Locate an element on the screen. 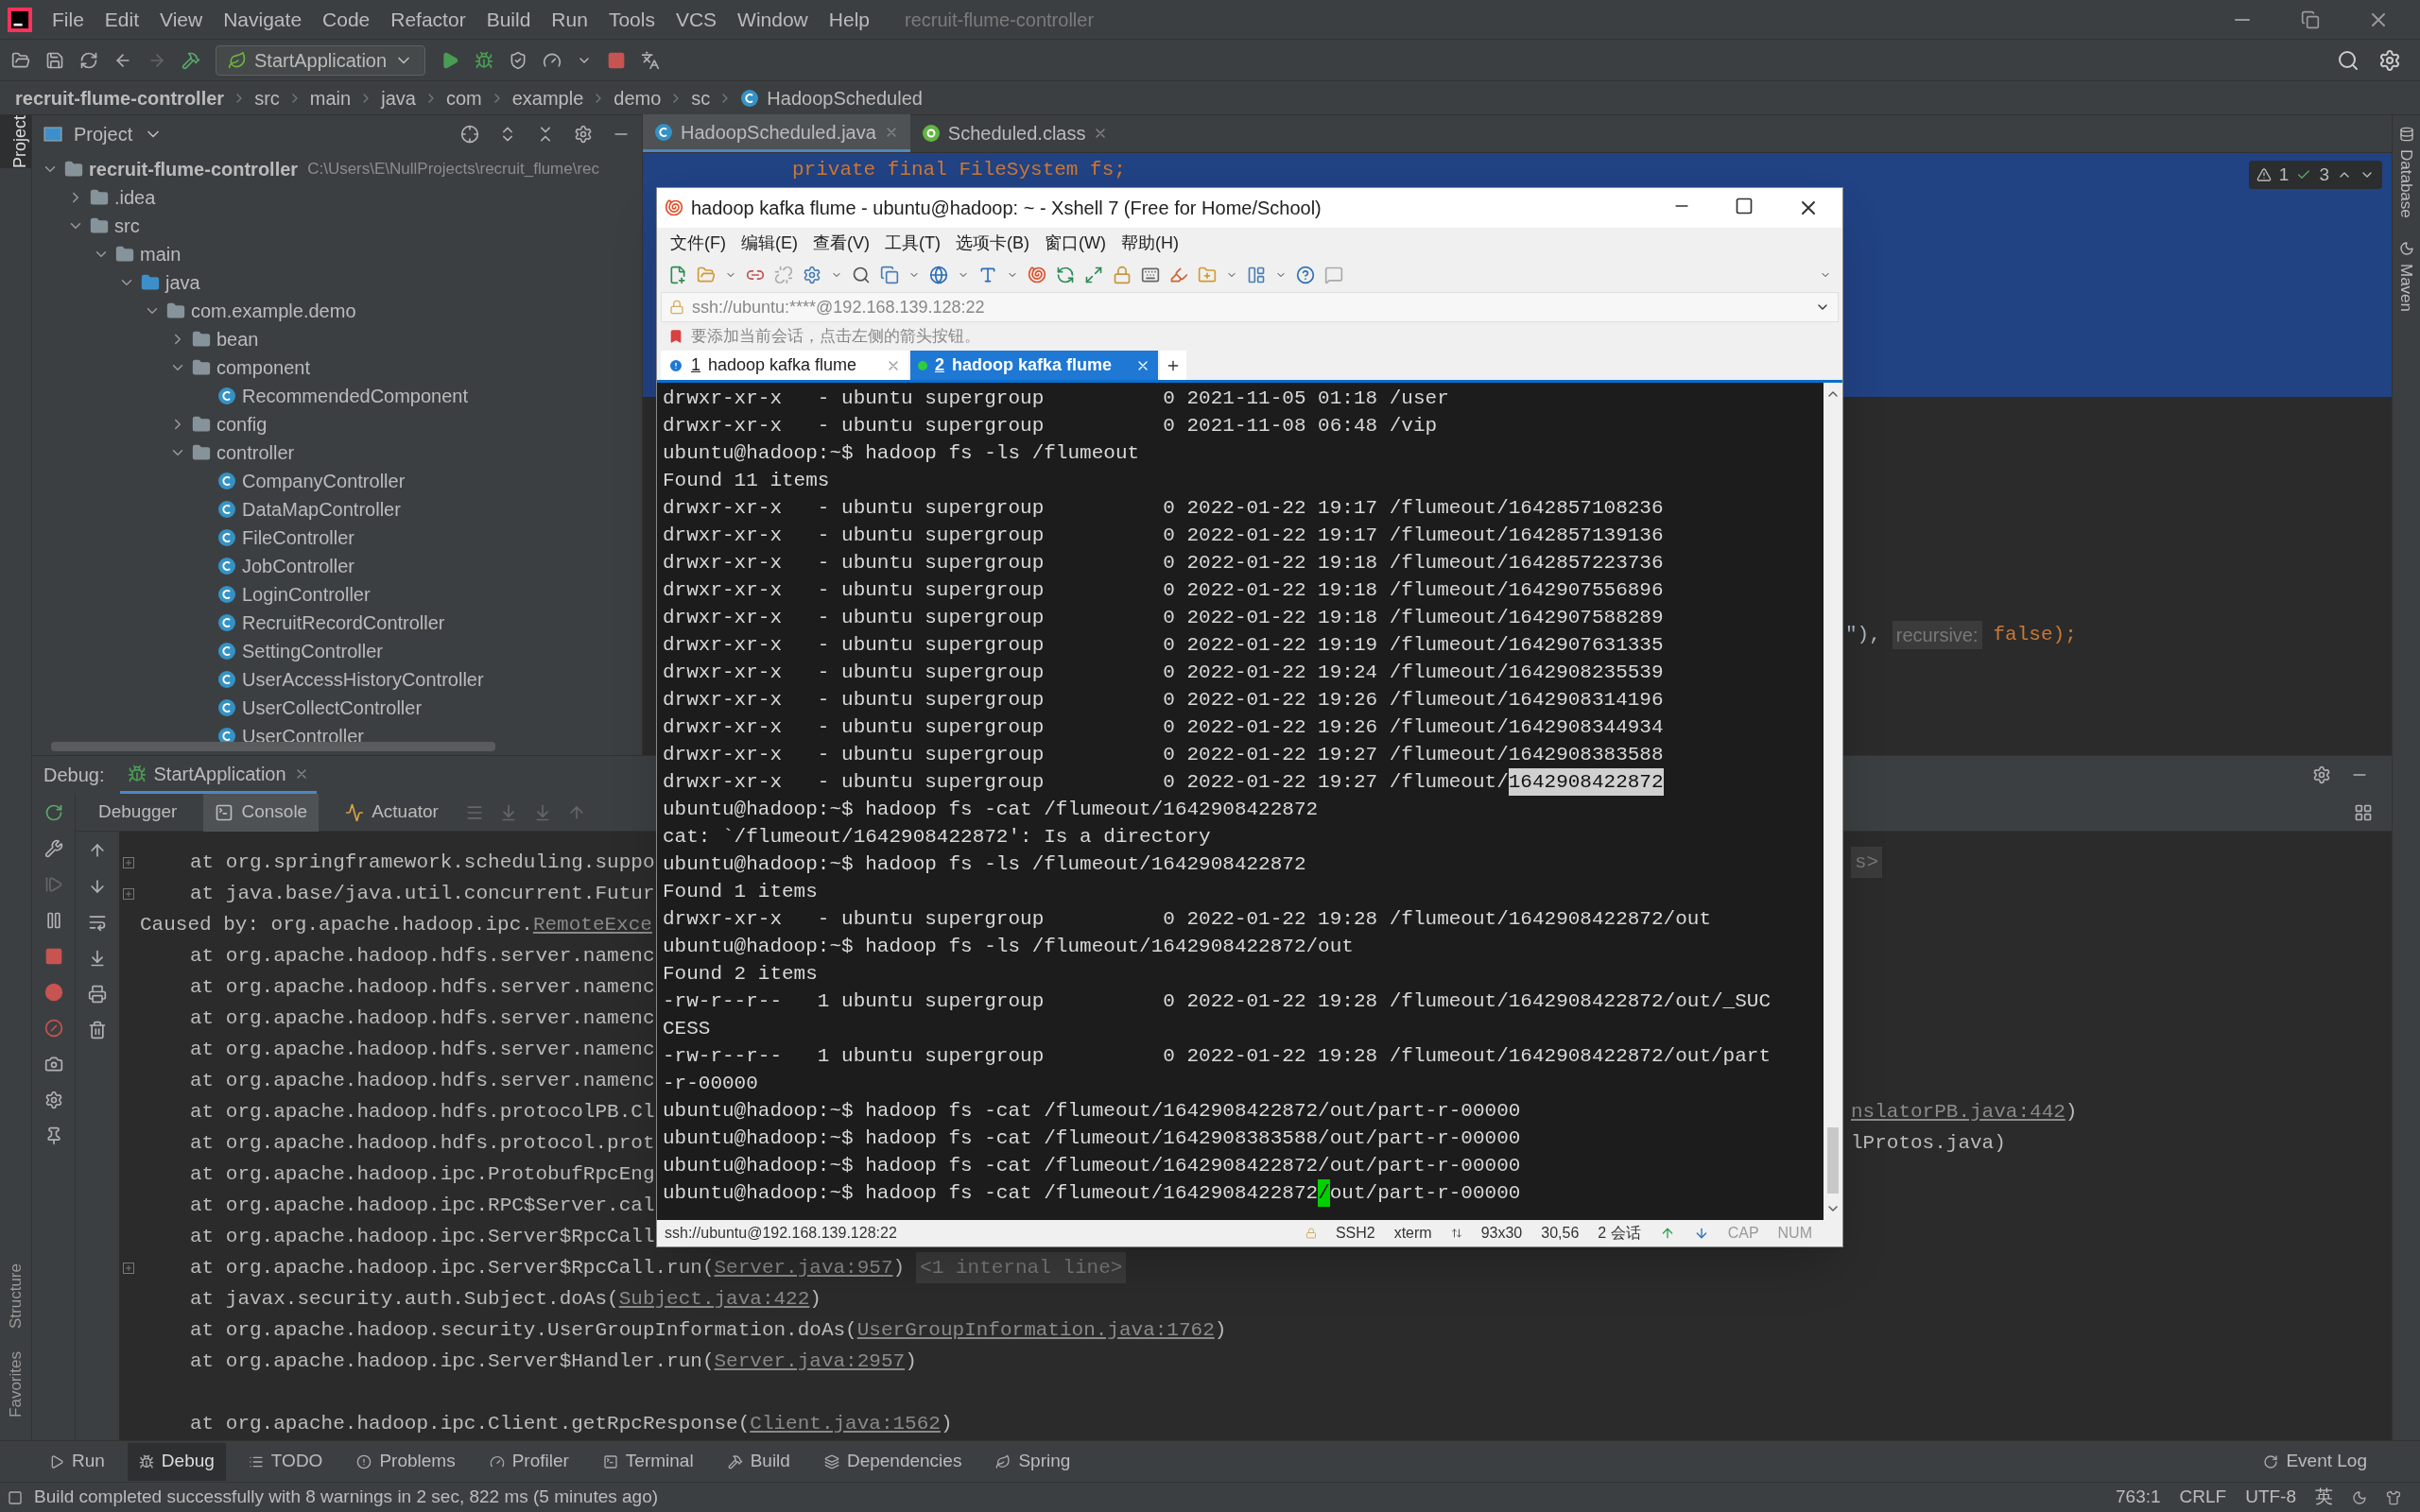 The image size is (2420, 1512). camera-icon is located at coordinates (53, 1064).